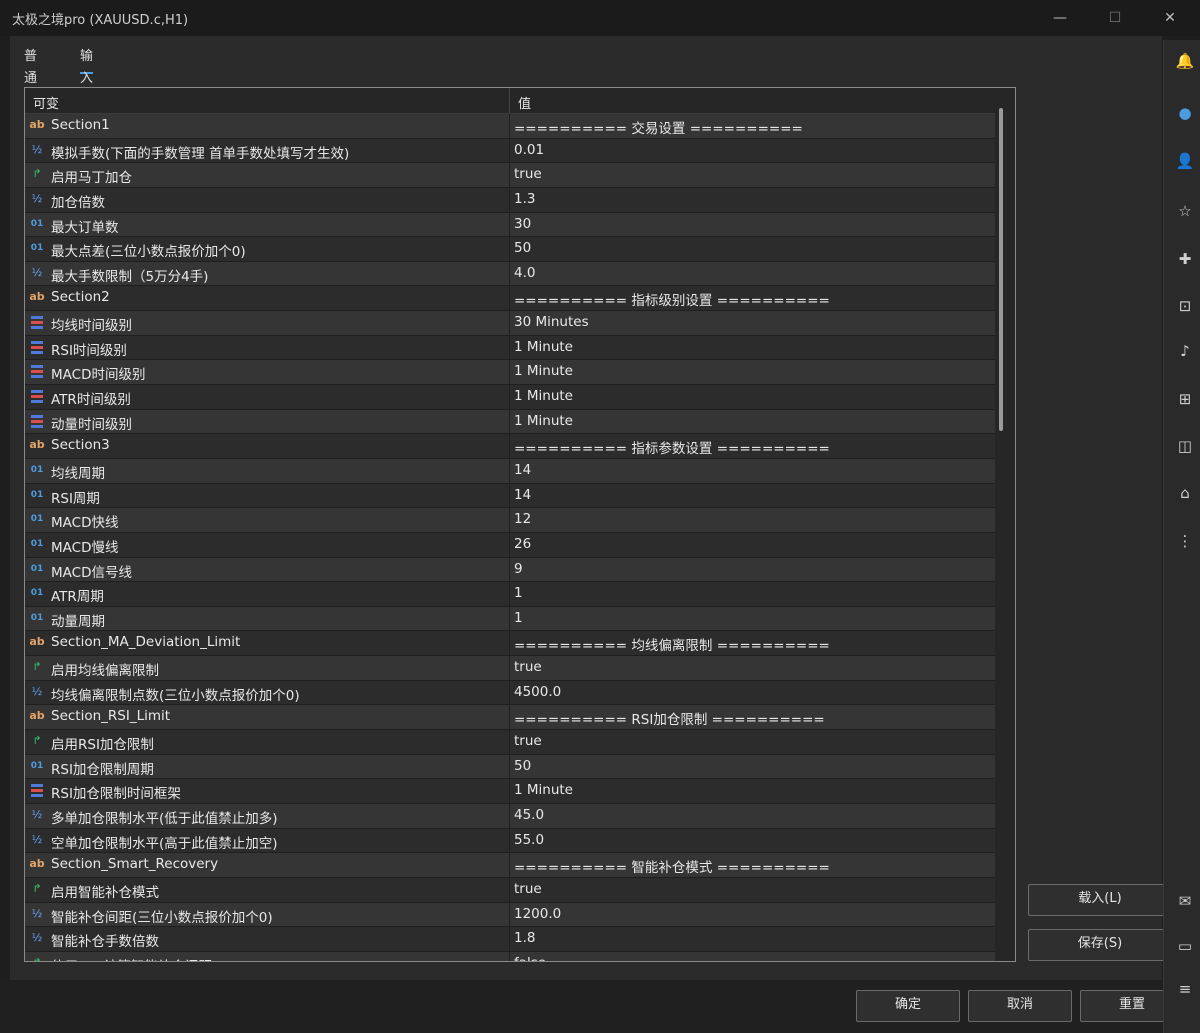 This screenshot has width=1200, height=1033. I want to click on table-row: 01 最大点差(三位小数点报价加个0) 50, so click(510, 249).